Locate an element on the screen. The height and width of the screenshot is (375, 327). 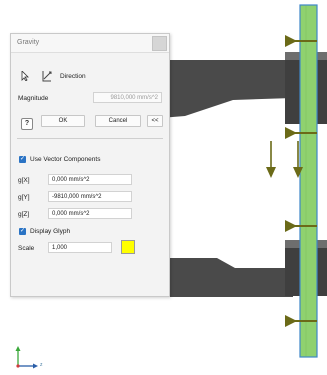
magnitude-field: 9810,000 mm/s^2 is located at coordinates (127, 97).